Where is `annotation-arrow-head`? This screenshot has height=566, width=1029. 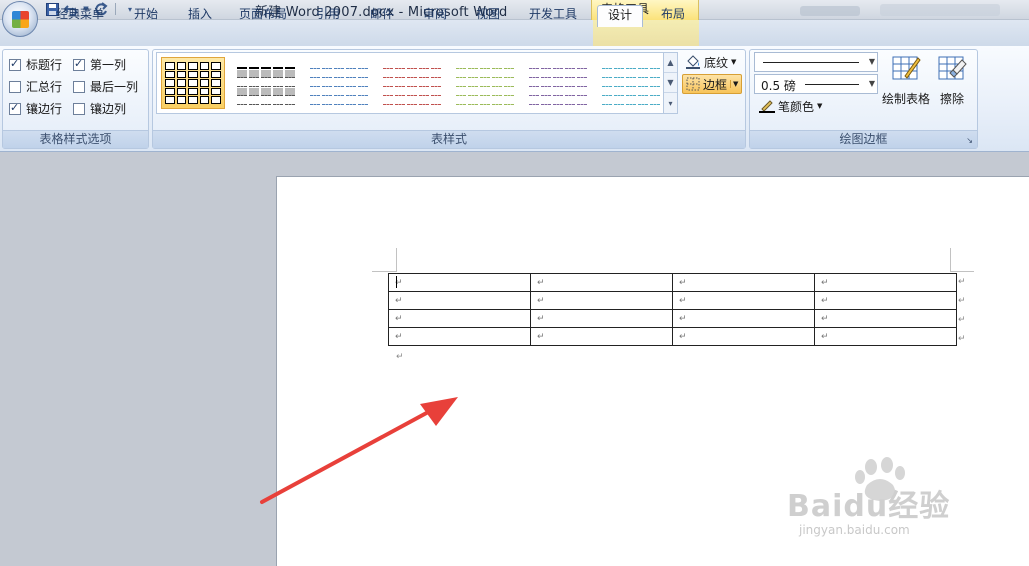 annotation-arrow-head is located at coordinates (439, 411).